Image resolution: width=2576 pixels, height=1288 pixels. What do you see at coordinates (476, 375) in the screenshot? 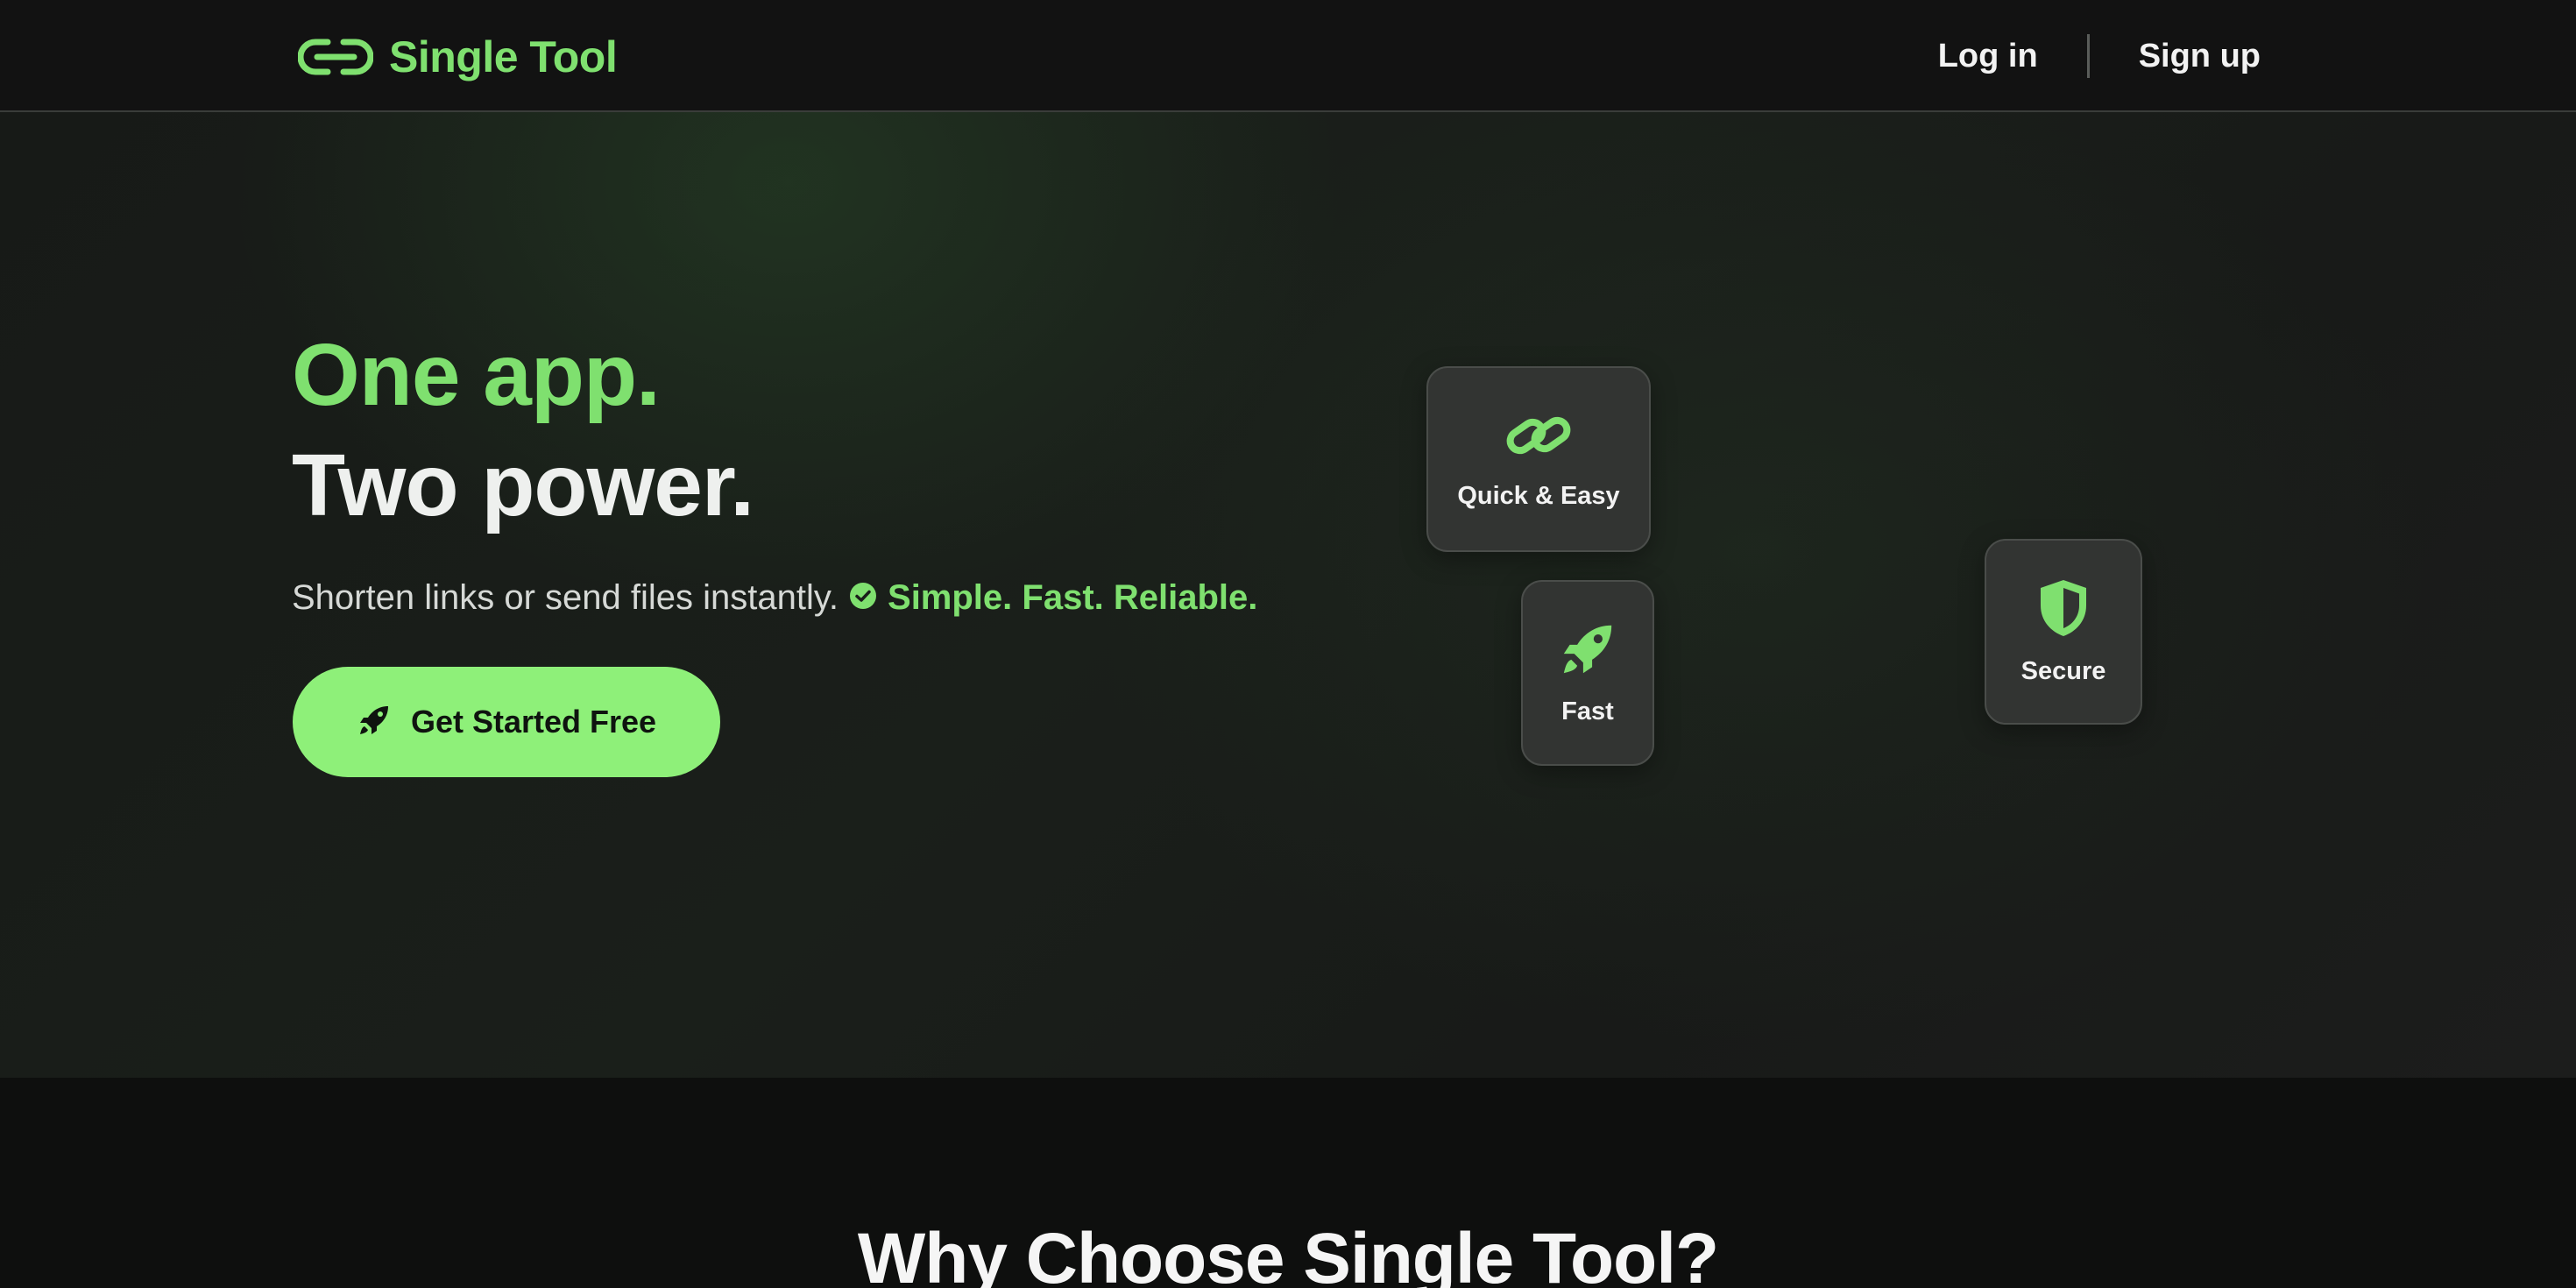
I see `hero-headline-line1: One app.` at bounding box center [476, 375].